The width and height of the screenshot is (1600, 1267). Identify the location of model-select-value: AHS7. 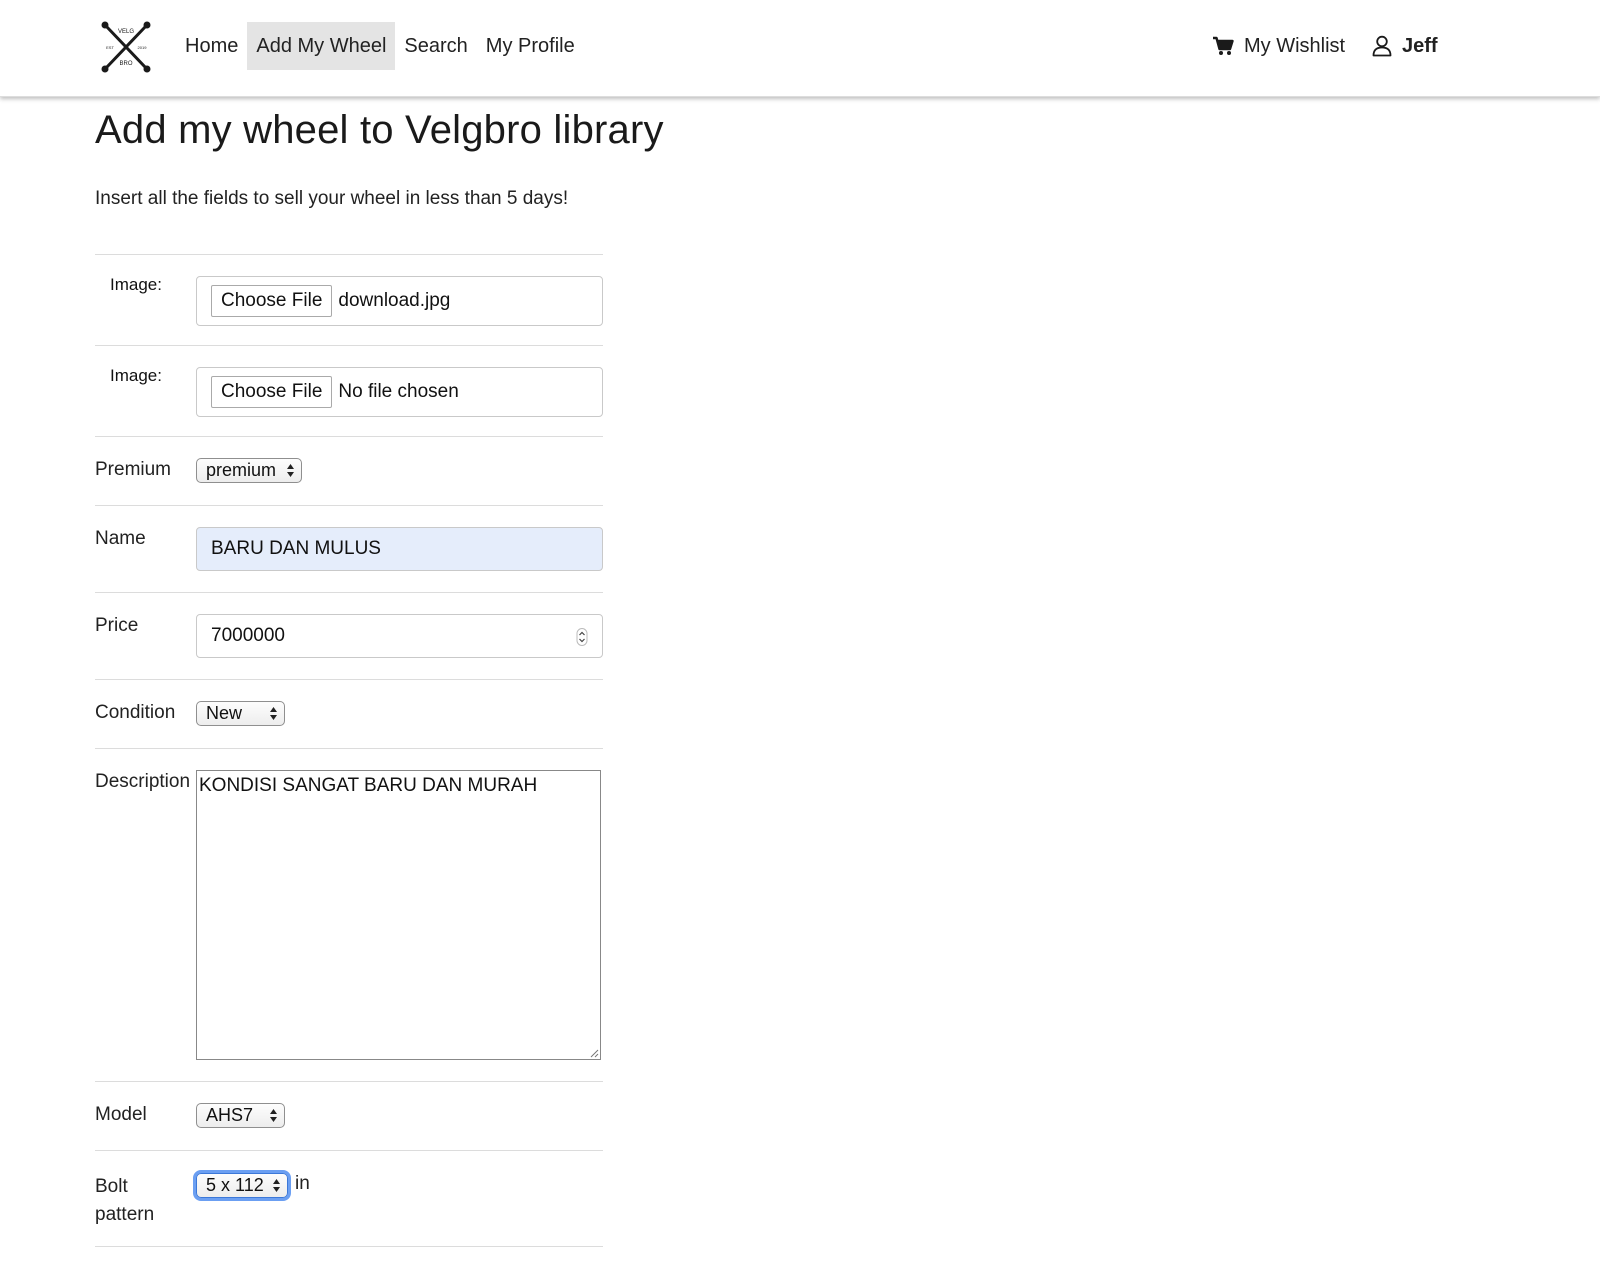
(230, 1115).